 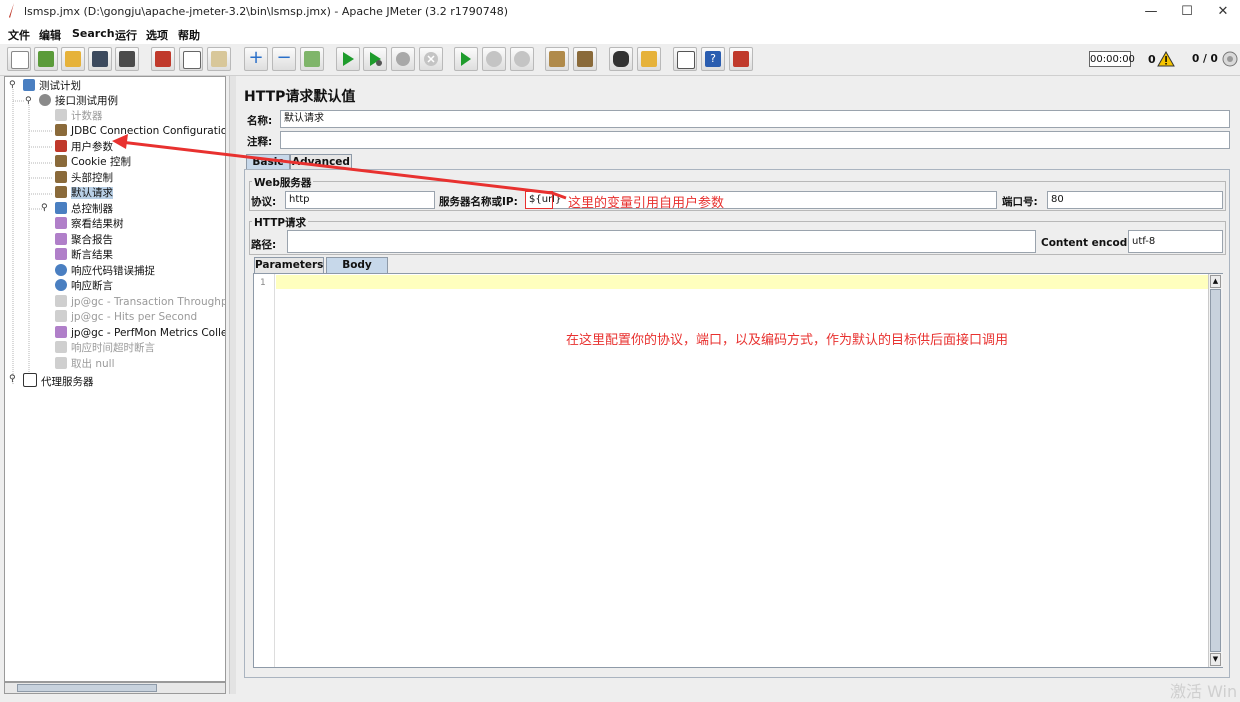 What do you see at coordinates (646, 203) in the screenshot?
I see `annotation-variable-note: 这里的变量引用自用户参数` at bounding box center [646, 203].